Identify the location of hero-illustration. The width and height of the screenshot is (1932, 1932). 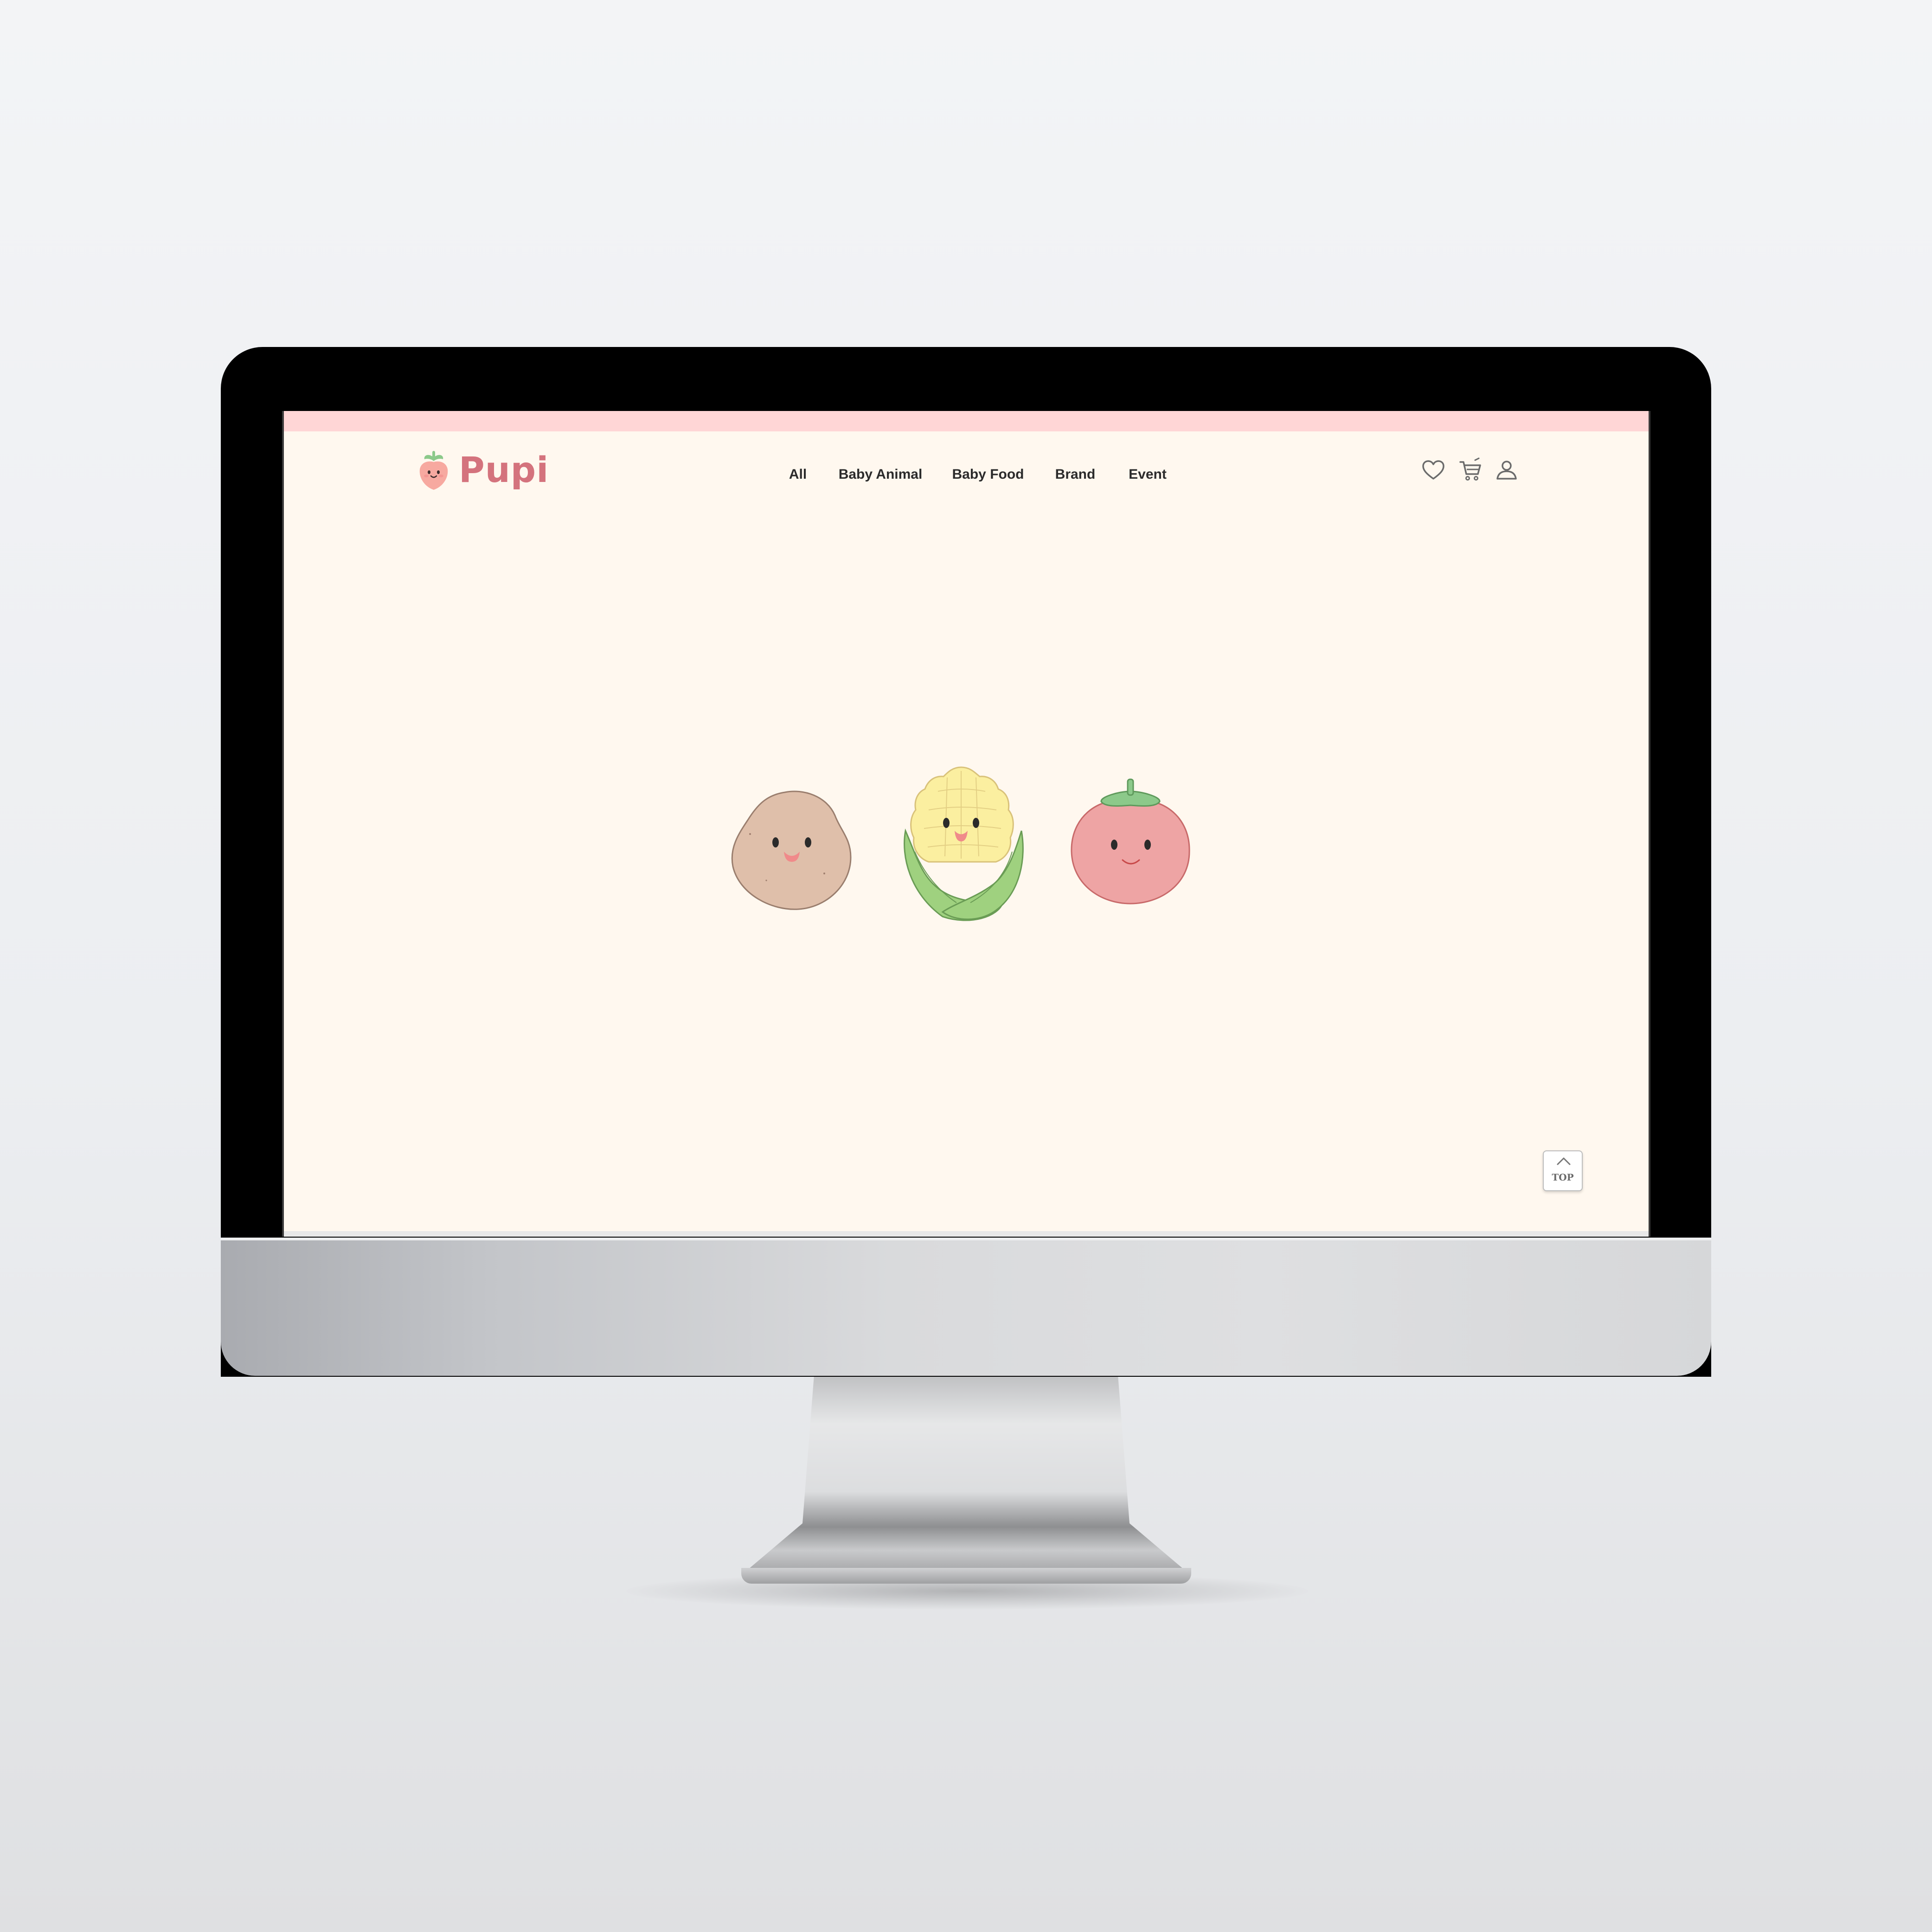
(961, 853).